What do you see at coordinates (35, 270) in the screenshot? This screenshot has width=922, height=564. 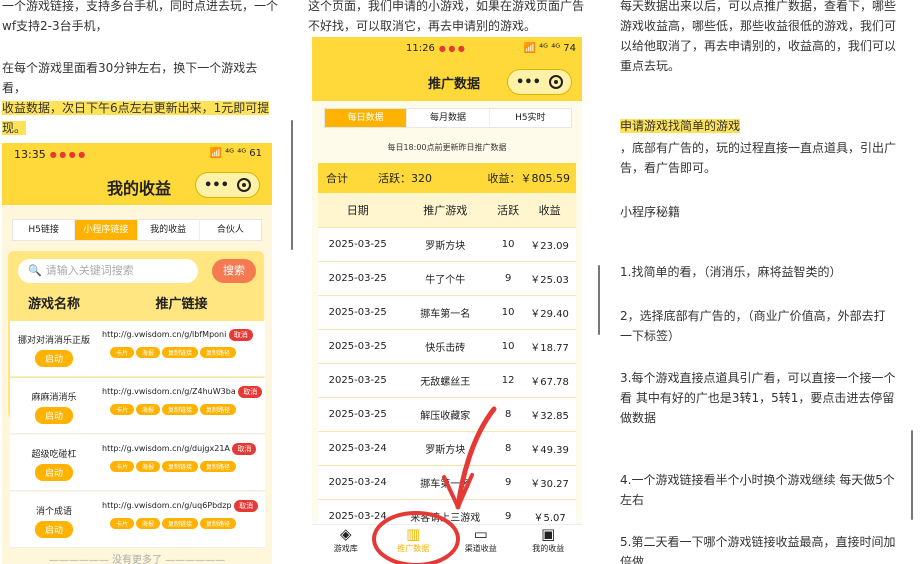 I see `search-icon: 🔍` at bounding box center [35, 270].